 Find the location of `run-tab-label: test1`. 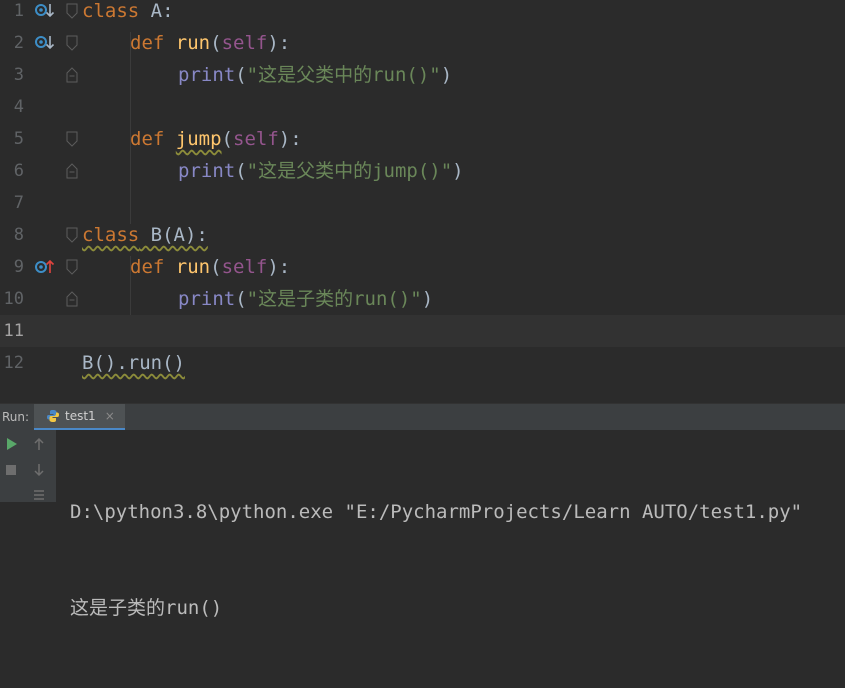

run-tab-label: test1 is located at coordinates (80, 416).